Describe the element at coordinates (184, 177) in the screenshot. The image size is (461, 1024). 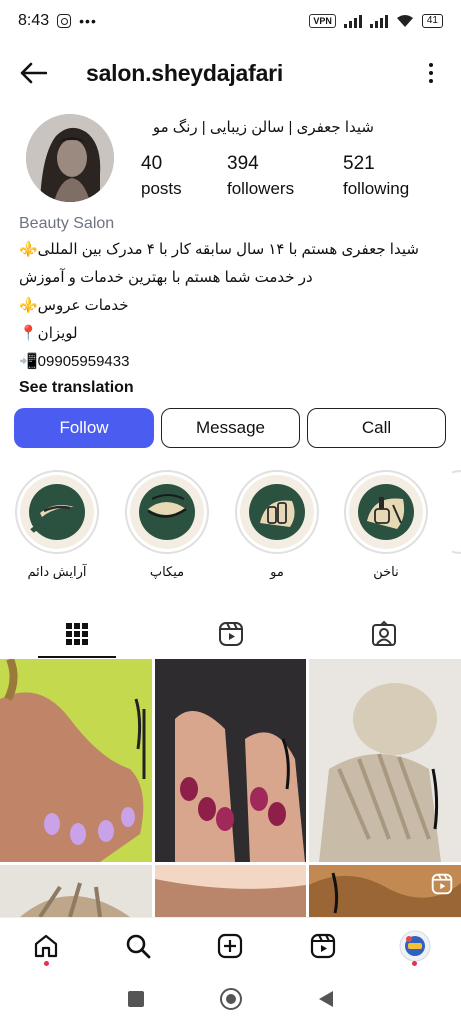
I see `stat-posts: 40 posts` at that location.